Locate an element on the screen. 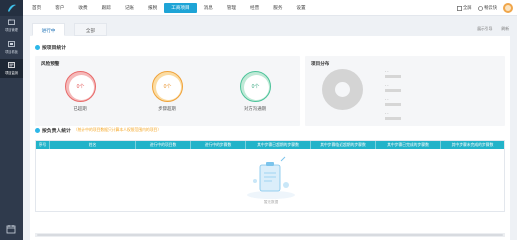 The width and height of the screenshot is (517, 240). scrollbar-thumb is located at coordinates (270, 235).